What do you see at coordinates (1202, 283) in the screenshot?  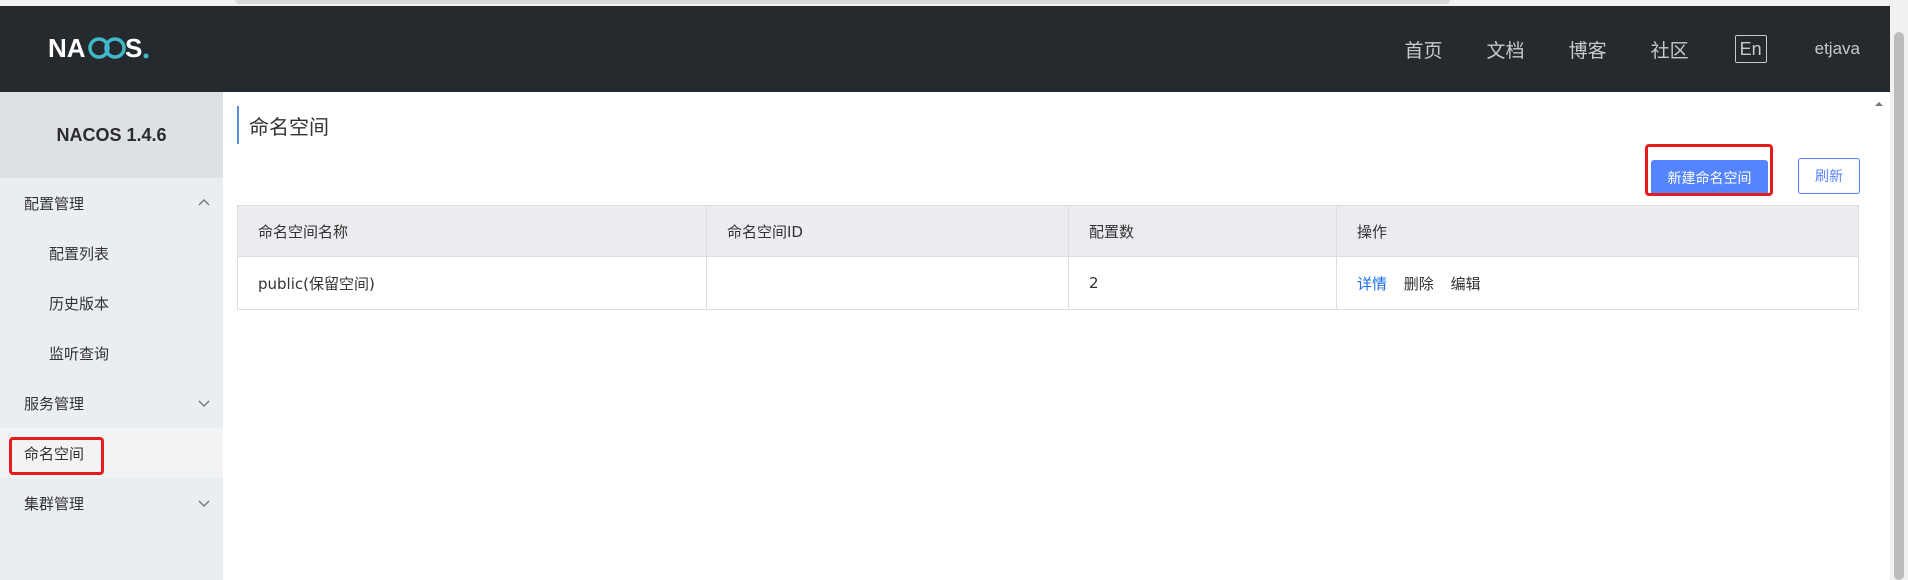 I see `cell-config-count: 2` at bounding box center [1202, 283].